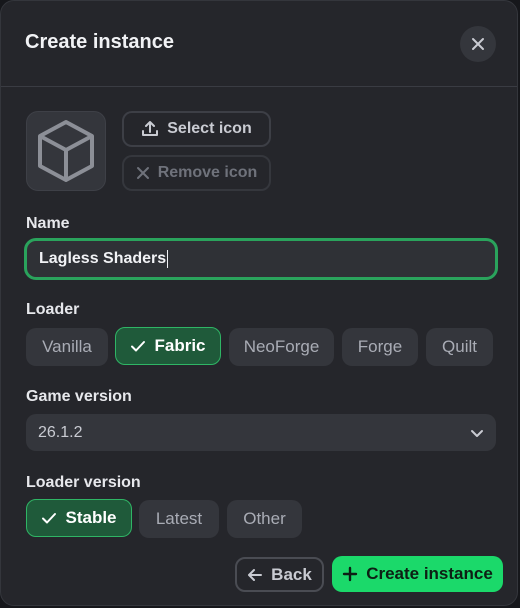  What do you see at coordinates (350, 574) in the screenshot?
I see `plus-icon` at bounding box center [350, 574].